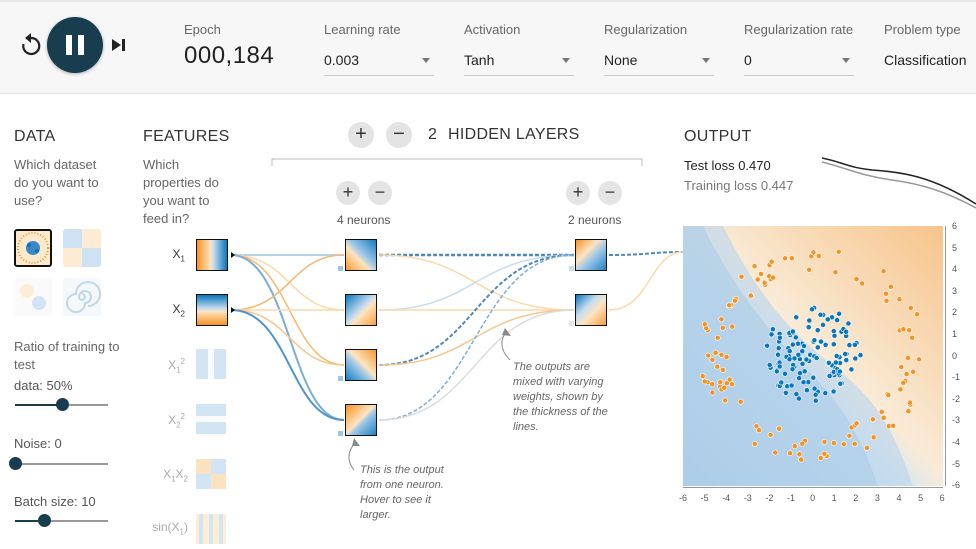 This screenshot has height=549, width=976. What do you see at coordinates (956, 420) in the screenshot?
I see `y-tick-label: -3` at bounding box center [956, 420].